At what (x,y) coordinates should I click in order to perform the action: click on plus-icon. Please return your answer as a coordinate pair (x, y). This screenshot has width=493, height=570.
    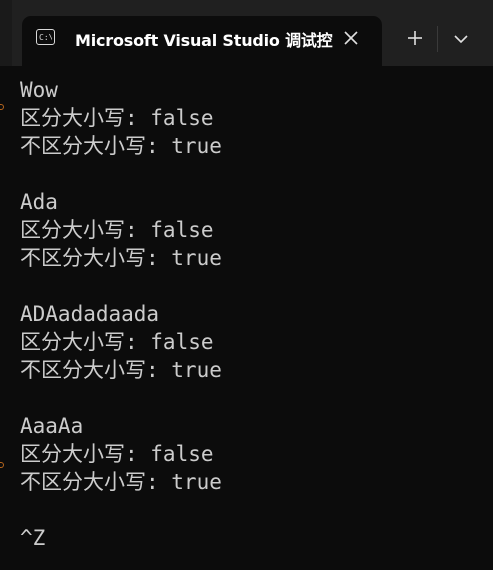
    Looking at the image, I should click on (415, 38).